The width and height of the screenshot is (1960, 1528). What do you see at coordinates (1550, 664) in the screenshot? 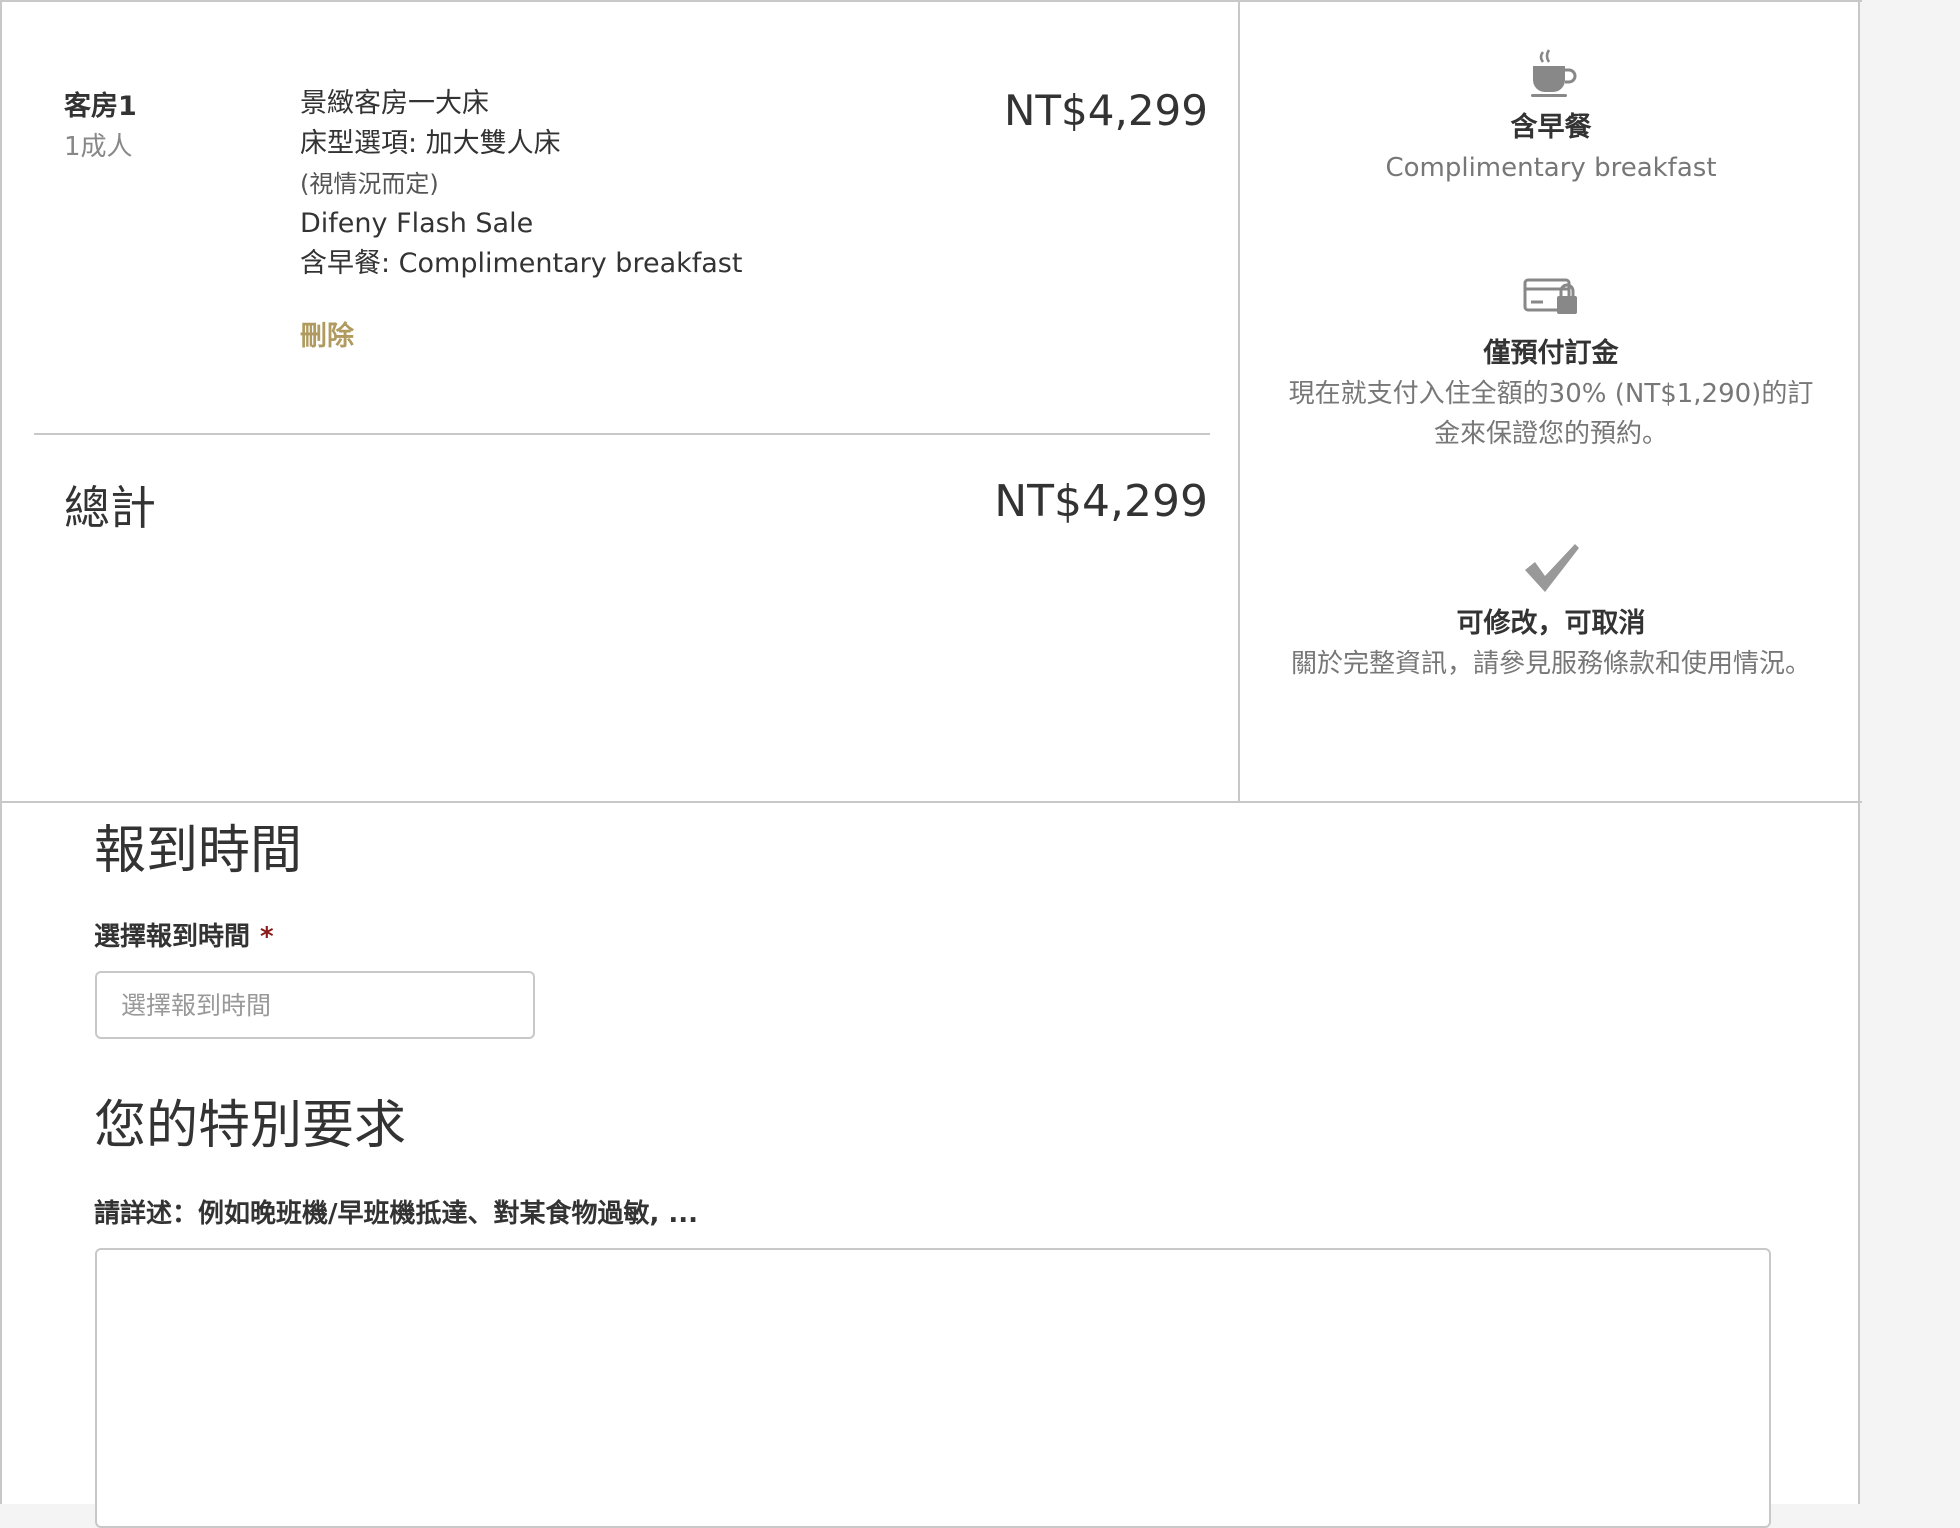
I see `feature-desc: 關於完整資訊，請參見服務條款和使用情況。` at bounding box center [1550, 664].